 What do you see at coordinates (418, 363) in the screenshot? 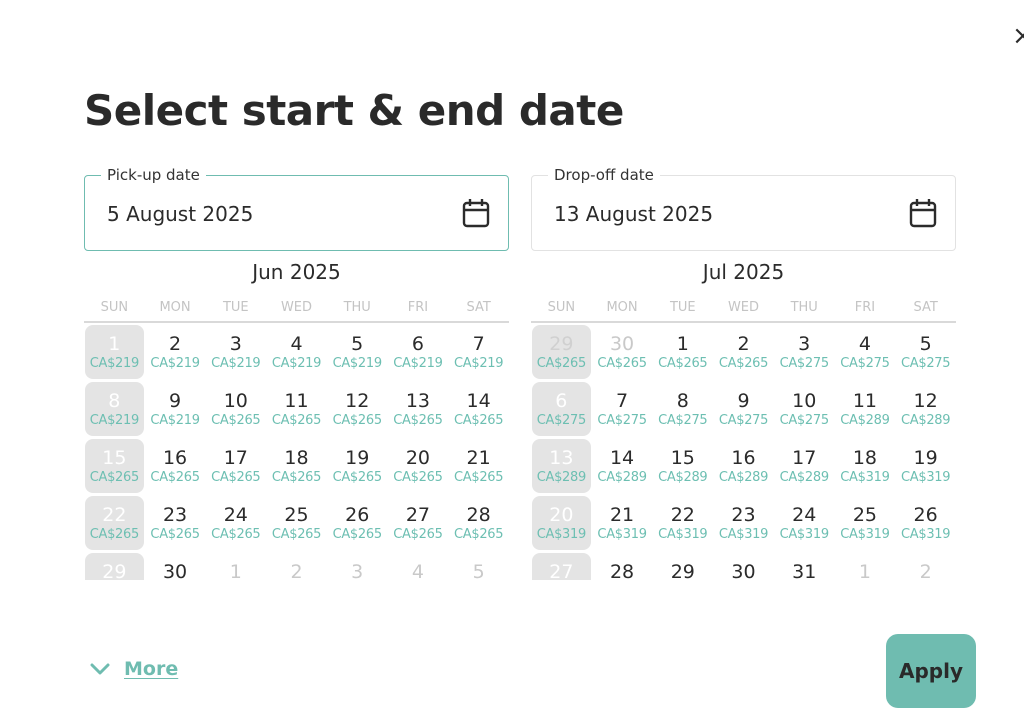
I see `day-price: CA$219` at bounding box center [418, 363].